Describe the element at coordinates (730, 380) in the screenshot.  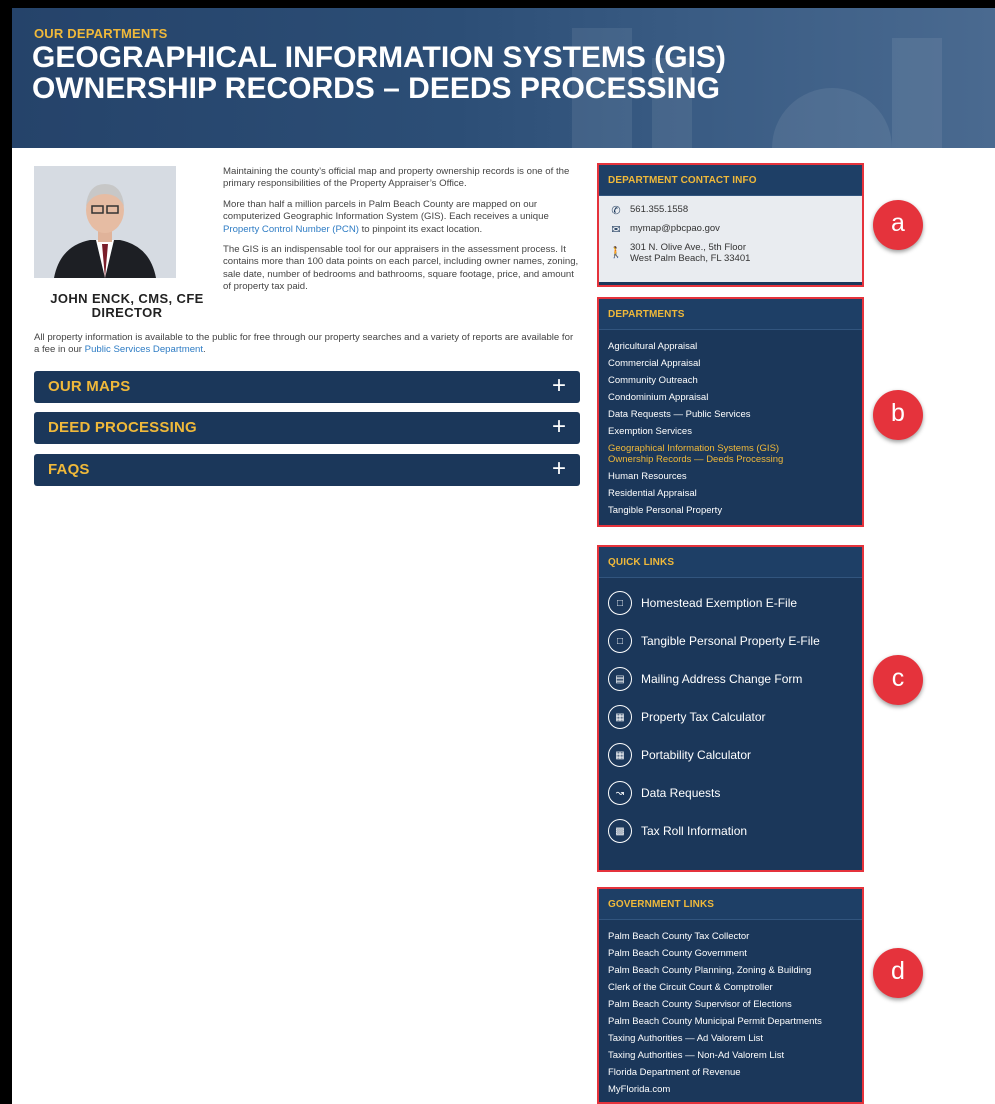
I see `department-link: Community Outreach` at that location.